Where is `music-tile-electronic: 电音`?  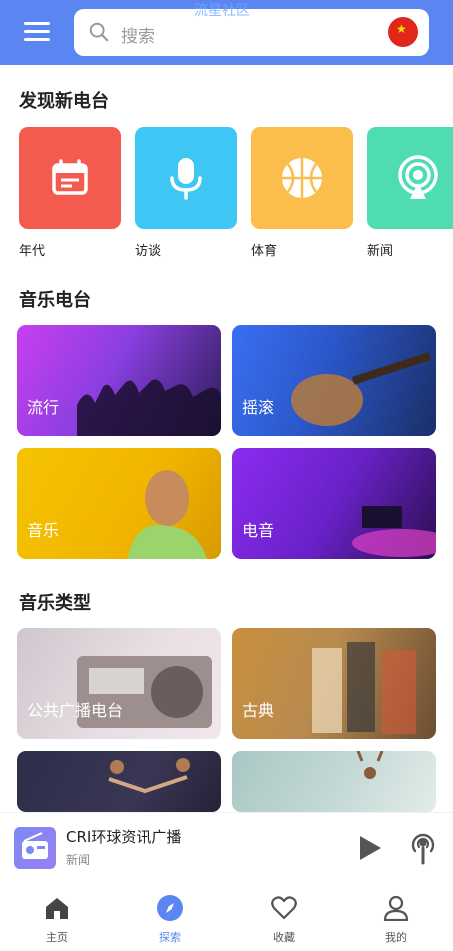
music-tile-electronic: 电音 is located at coordinates (334, 503).